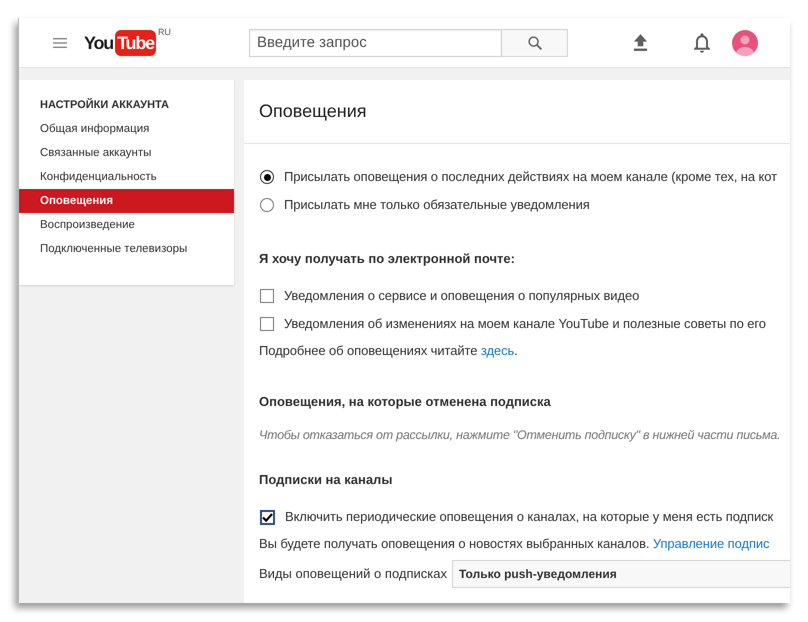  Describe the element at coordinates (702, 42) in the screenshot. I see `notification-bell-icon` at that location.